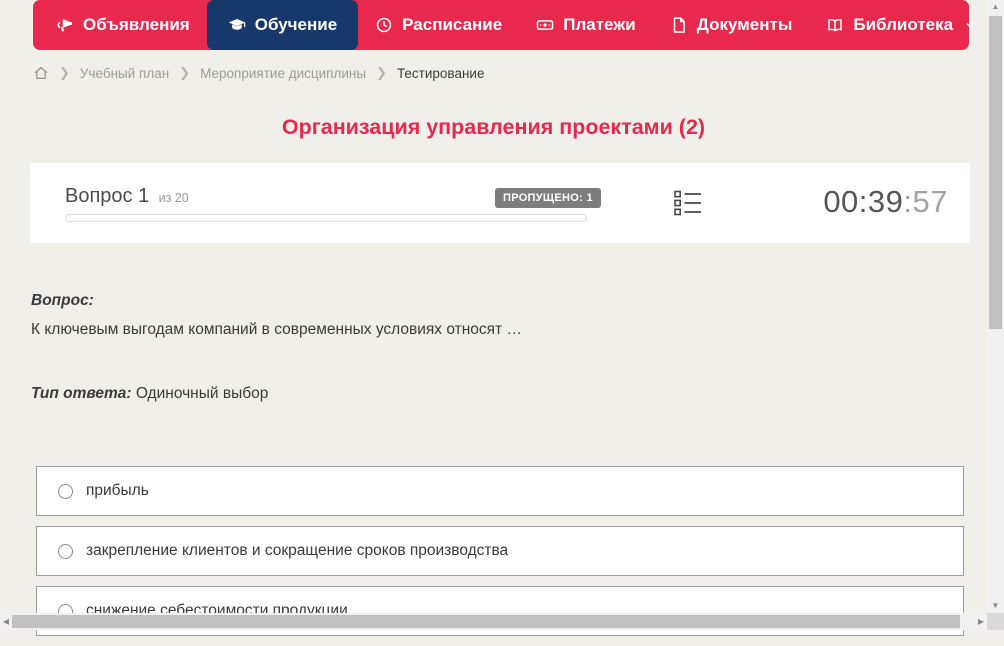 The image size is (1004, 646). Describe the element at coordinates (981, 621) in the screenshot. I see `scroll-right-icon: ▶` at that location.